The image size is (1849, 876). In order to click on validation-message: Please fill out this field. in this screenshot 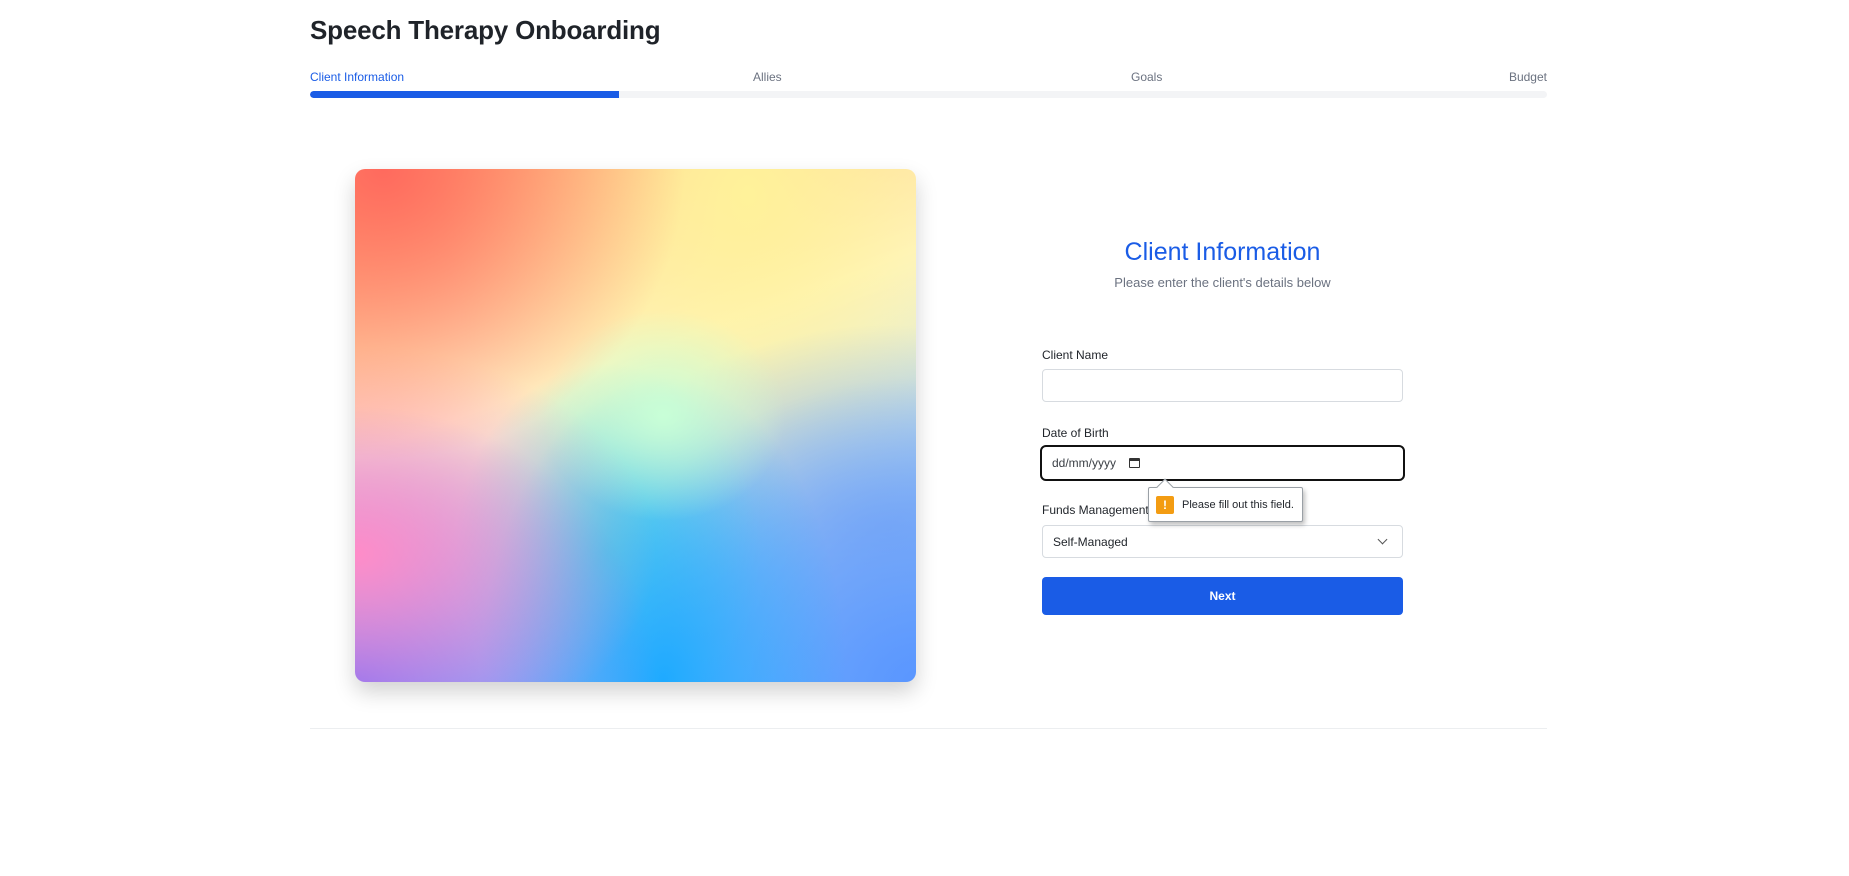, I will do `click(1238, 504)`.